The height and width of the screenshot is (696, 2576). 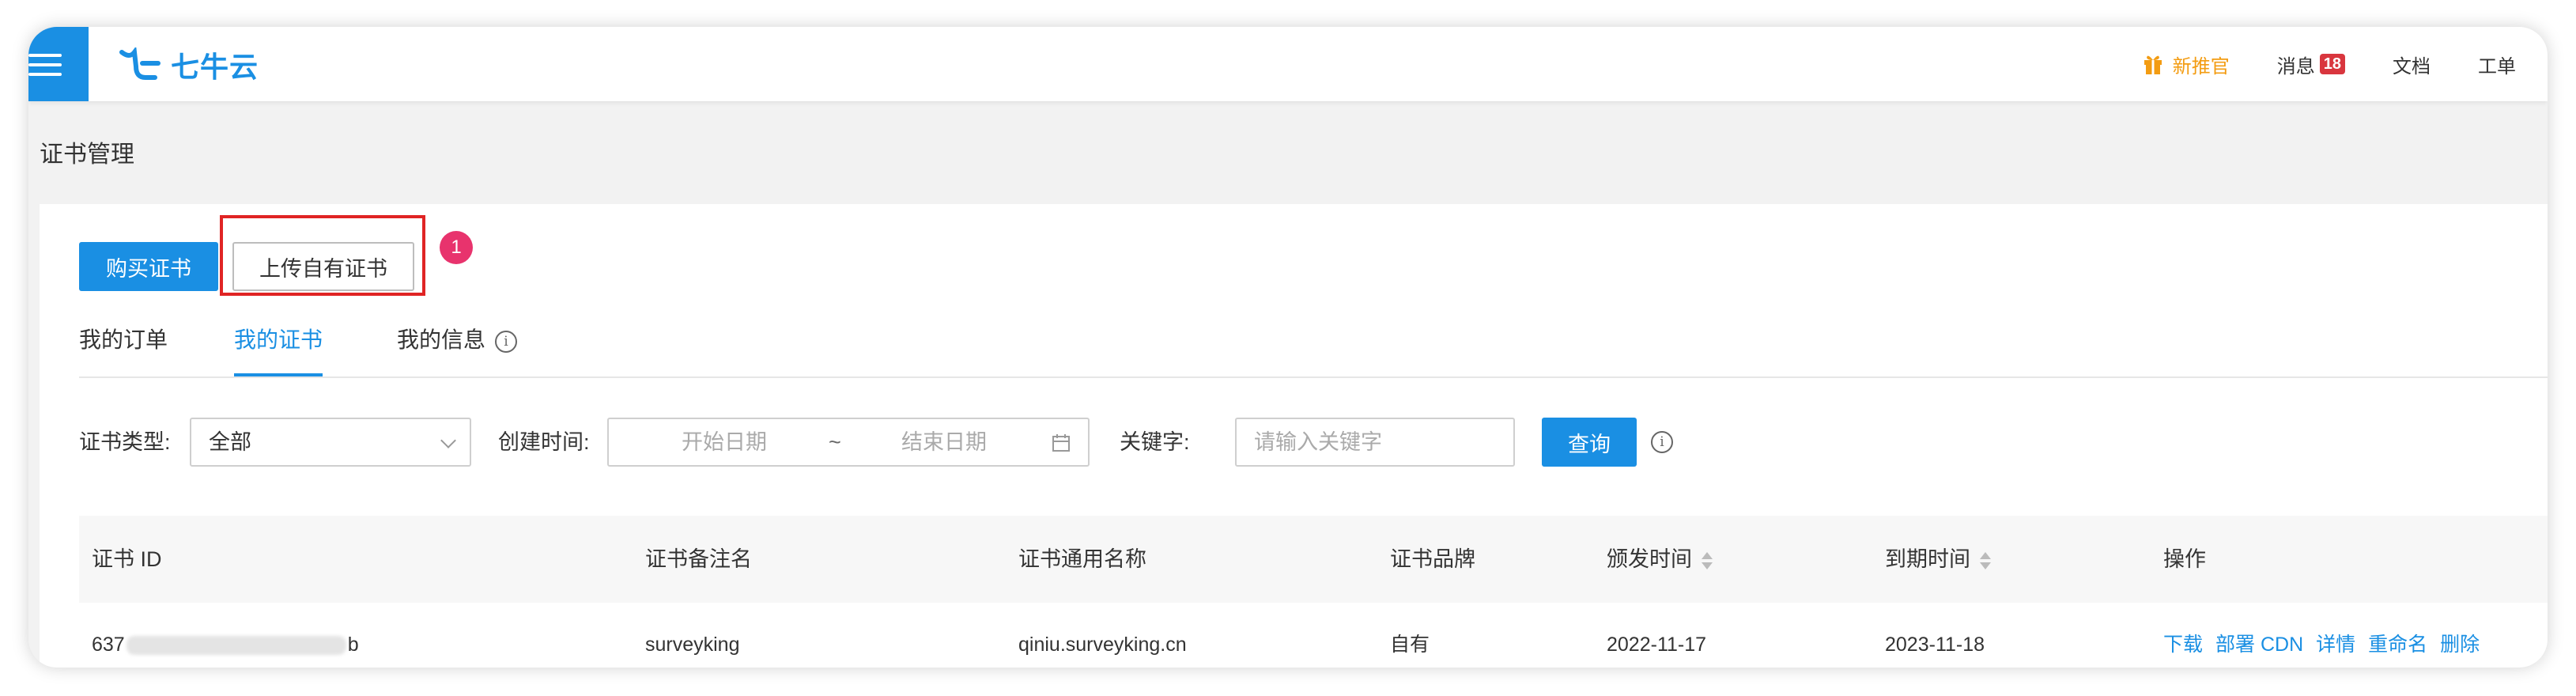 What do you see at coordinates (1288, 64) in the screenshot?
I see `top-bar: 七牛云 新推官 消息 18 文档 工单` at bounding box center [1288, 64].